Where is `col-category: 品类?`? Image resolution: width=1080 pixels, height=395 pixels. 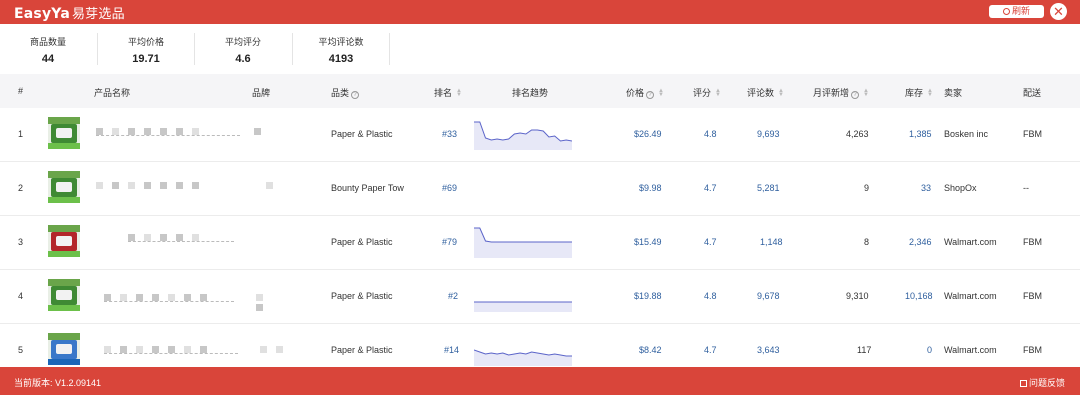 col-category: 品类? is located at coordinates (345, 92).